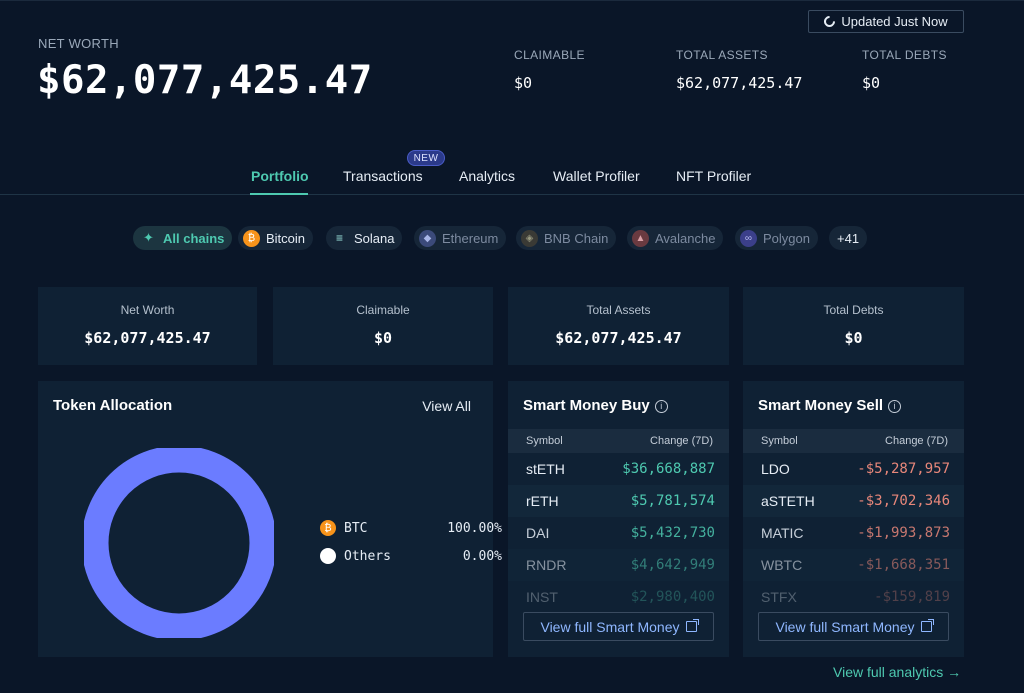  Describe the element at coordinates (546, 565) in the screenshot. I see `row-symbol: RNDR` at that location.